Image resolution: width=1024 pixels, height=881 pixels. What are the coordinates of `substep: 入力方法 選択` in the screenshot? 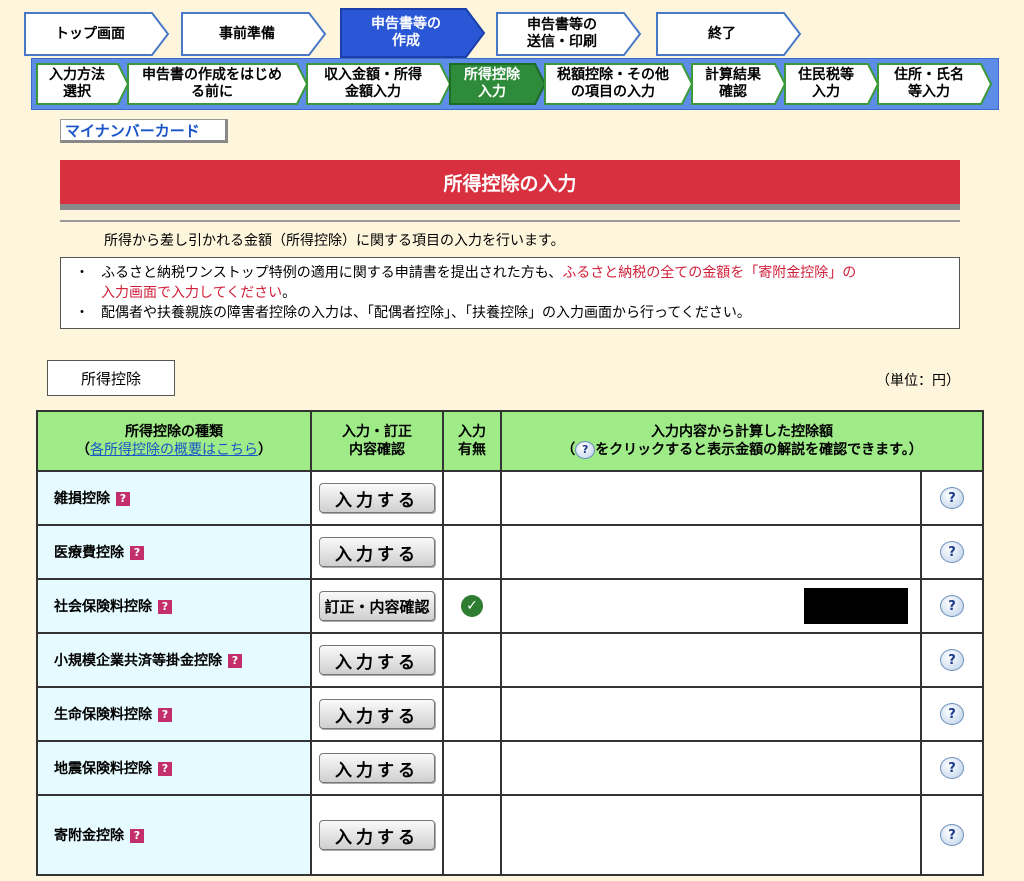 It's located at (83, 84).